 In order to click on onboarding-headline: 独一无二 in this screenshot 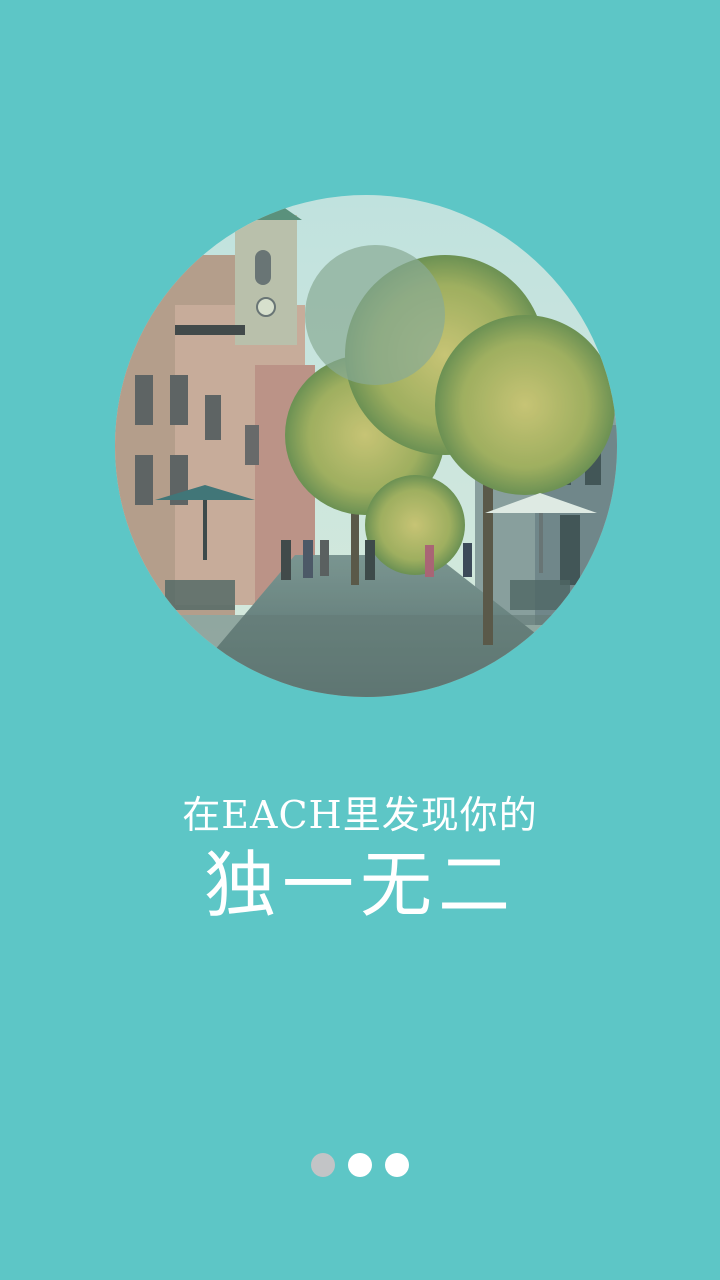, I will do `click(359, 885)`.